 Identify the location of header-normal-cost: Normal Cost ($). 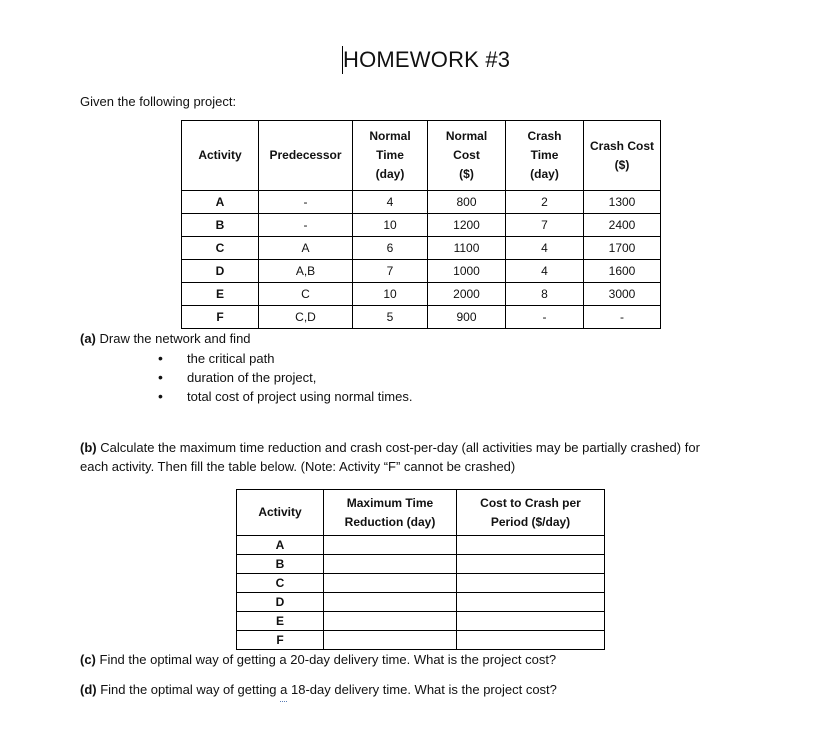
(466, 155).